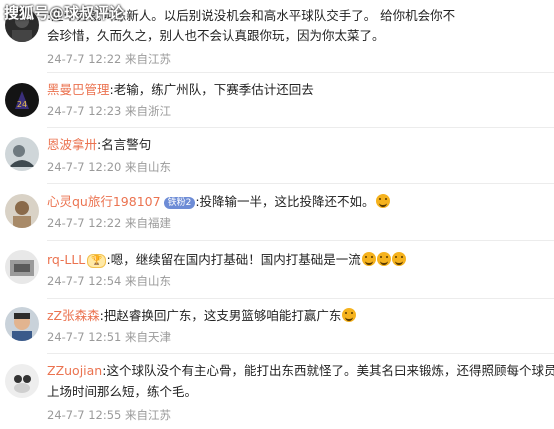  Describe the element at coordinates (349, 315) in the screenshot. I see `sweat-smile-emoji-icon` at that location.